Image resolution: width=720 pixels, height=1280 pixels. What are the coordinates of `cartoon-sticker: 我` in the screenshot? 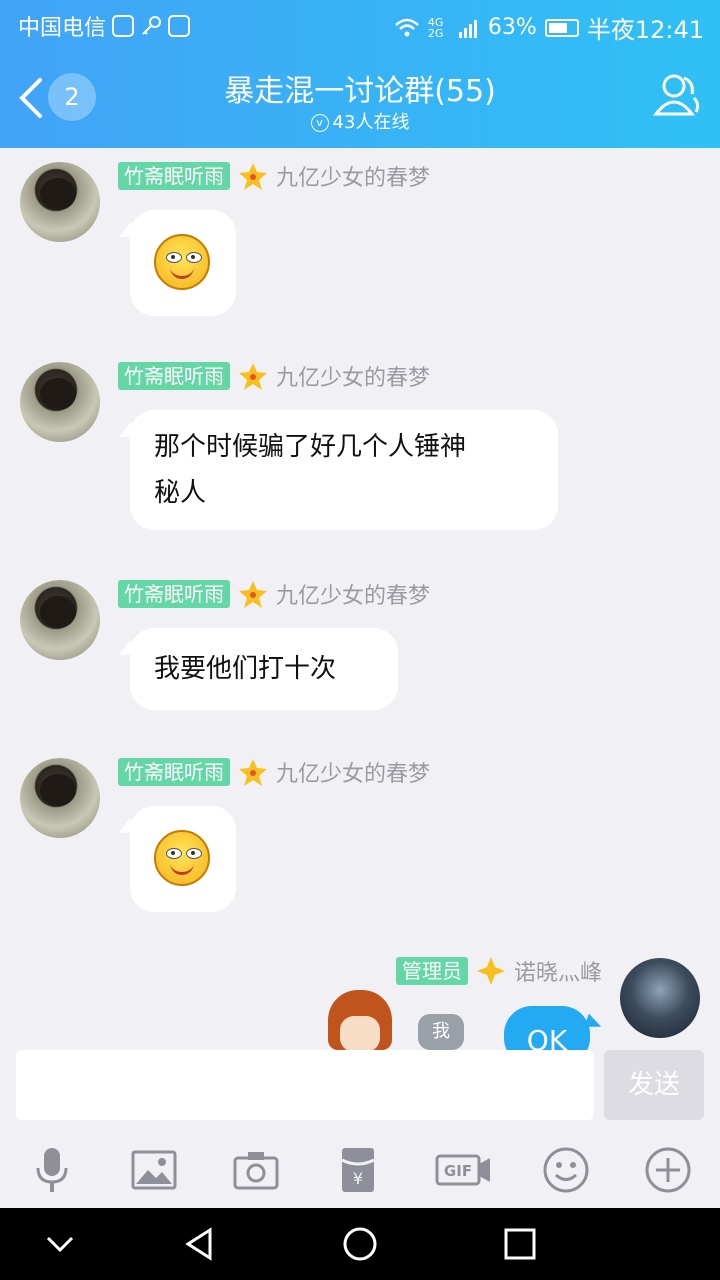 It's located at (393, 1020).